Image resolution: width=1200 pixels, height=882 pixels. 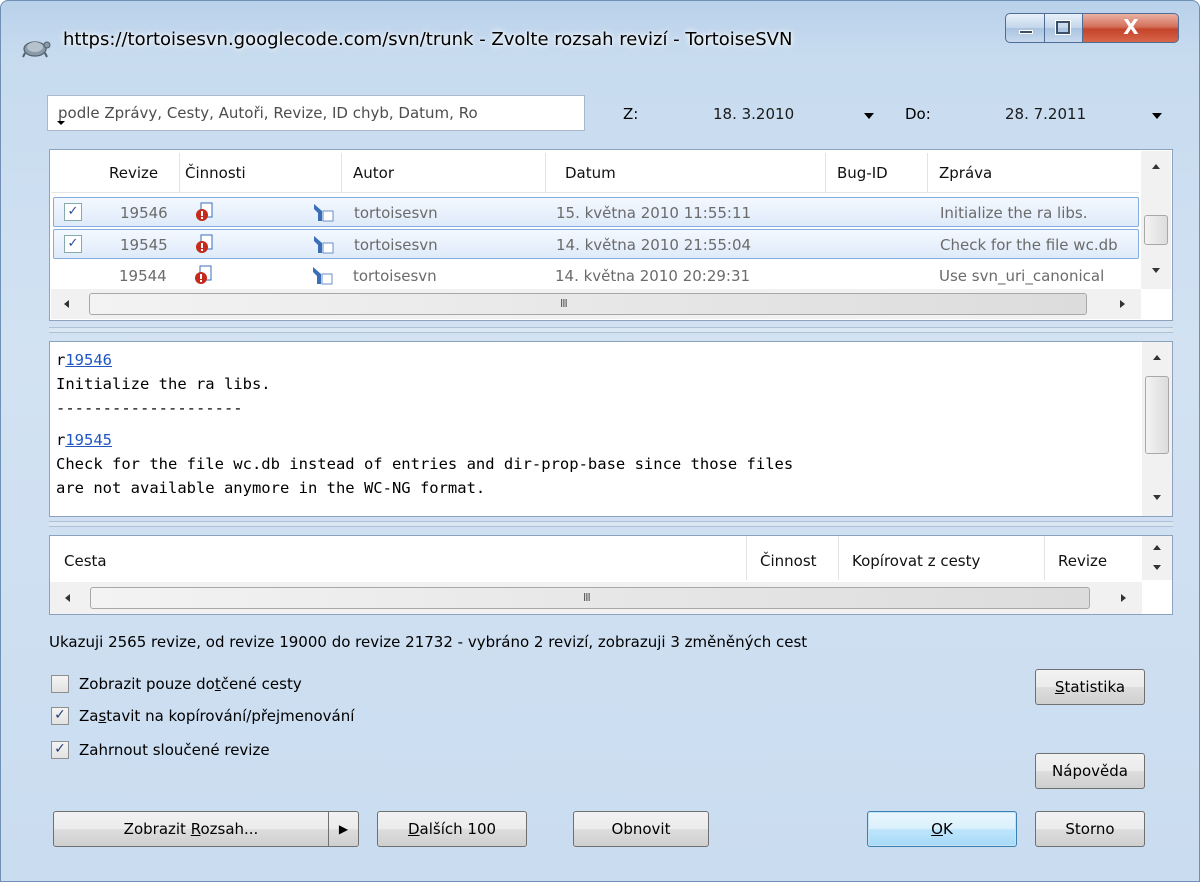 What do you see at coordinates (60, 716) in the screenshot?
I see `checkbox-stop-on-copy: ✓` at bounding box center [60, 716].